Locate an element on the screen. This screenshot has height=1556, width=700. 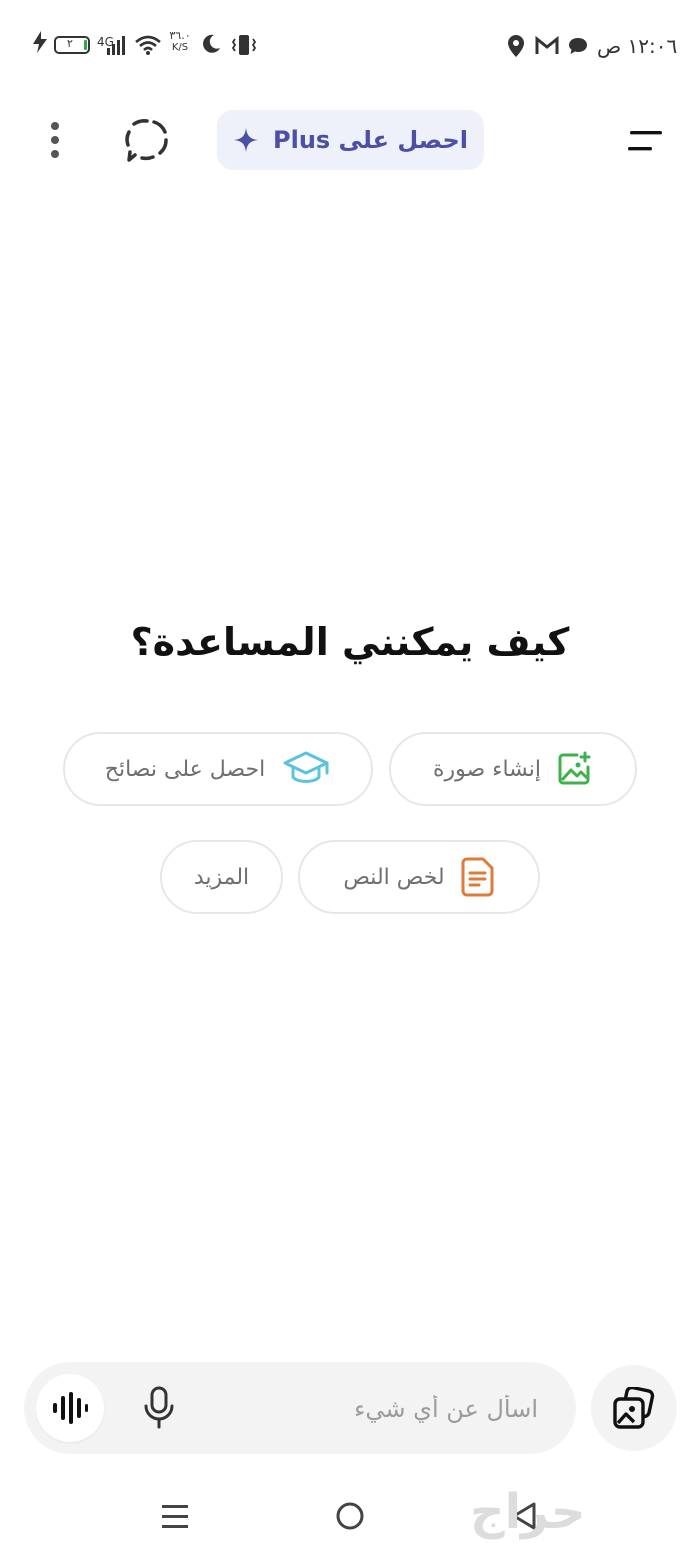
signal-icon is located at coordinates (116, 45).